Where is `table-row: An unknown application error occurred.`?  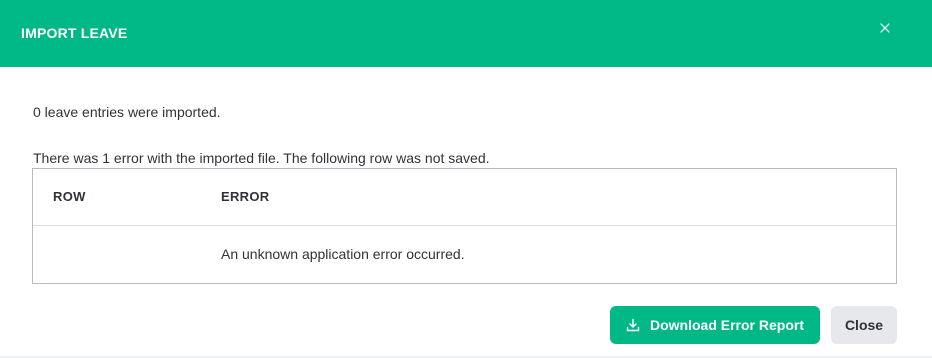
table-row: An unknown application error occurred. is located at coordinates (464, 254).